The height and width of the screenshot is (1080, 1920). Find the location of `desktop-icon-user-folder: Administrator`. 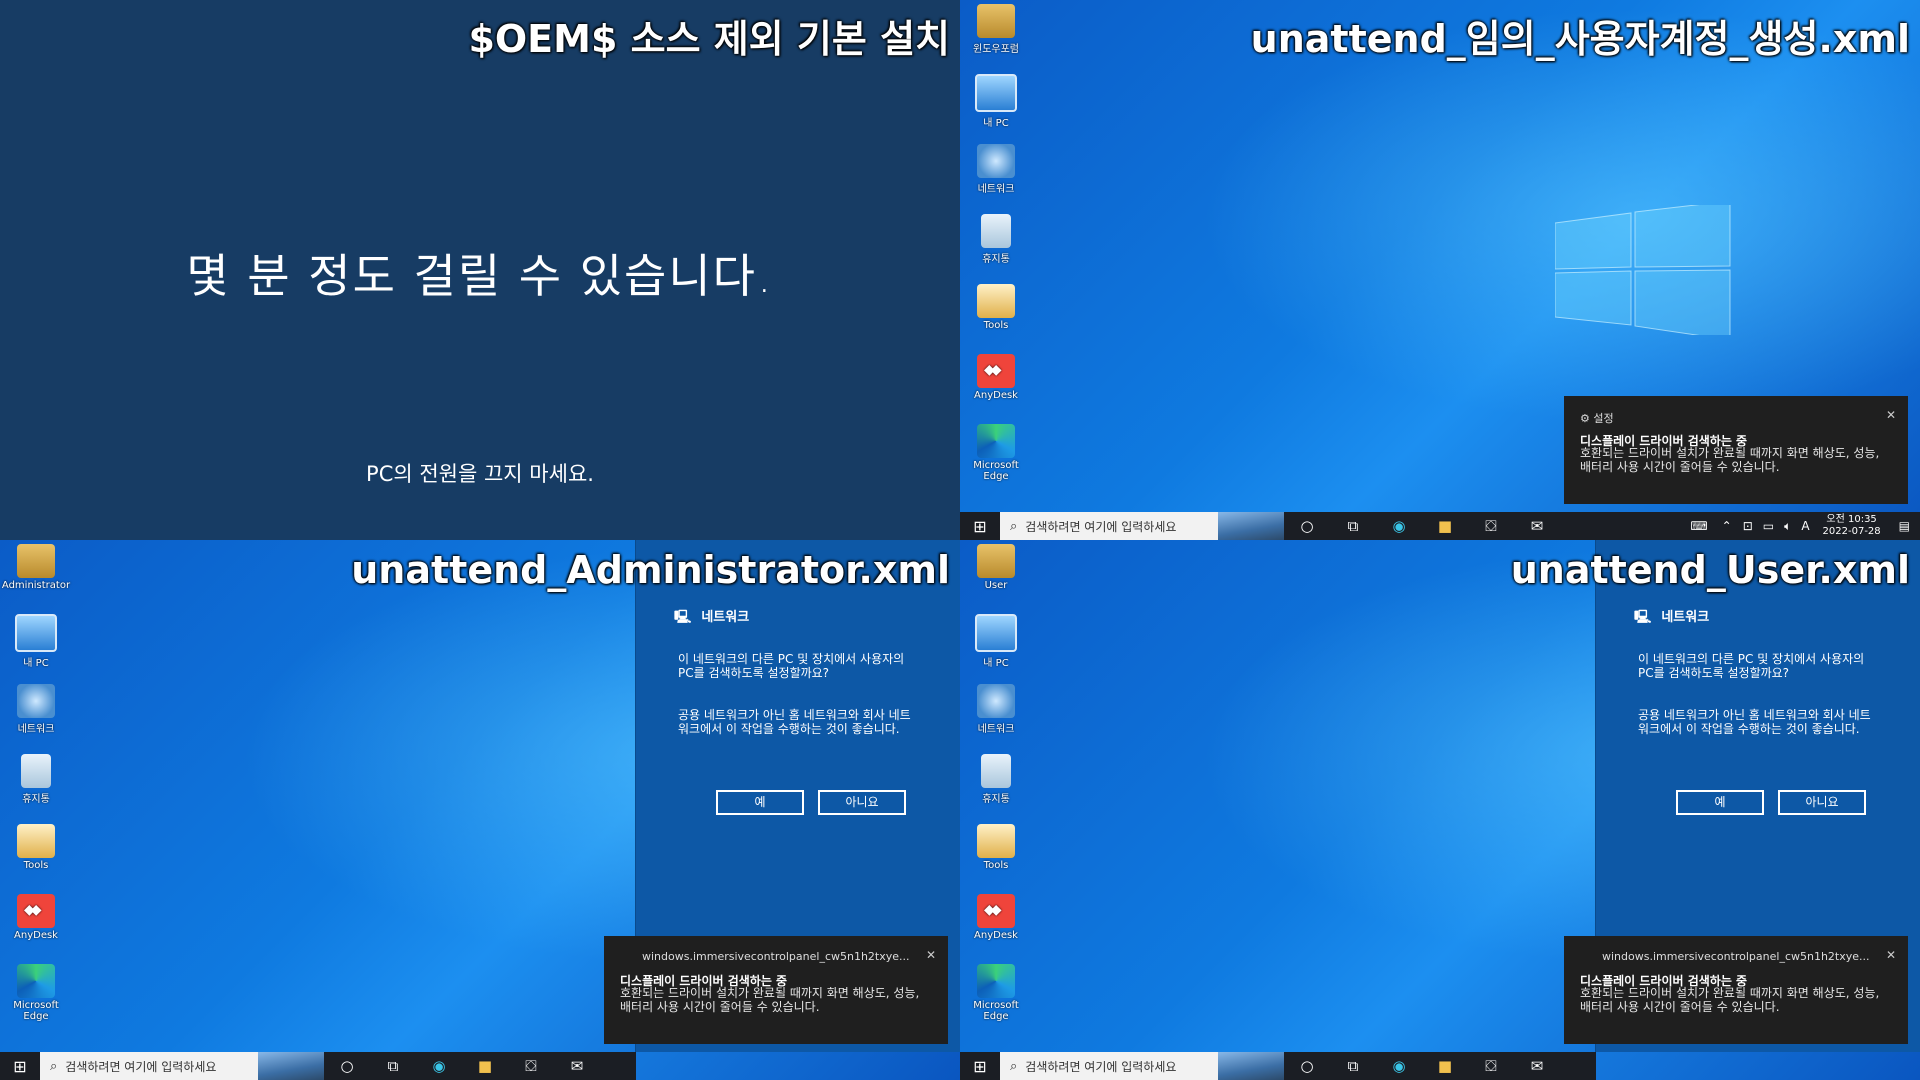

desktop-icon-user-folder: Administrator is located at coordinates (36, 575).